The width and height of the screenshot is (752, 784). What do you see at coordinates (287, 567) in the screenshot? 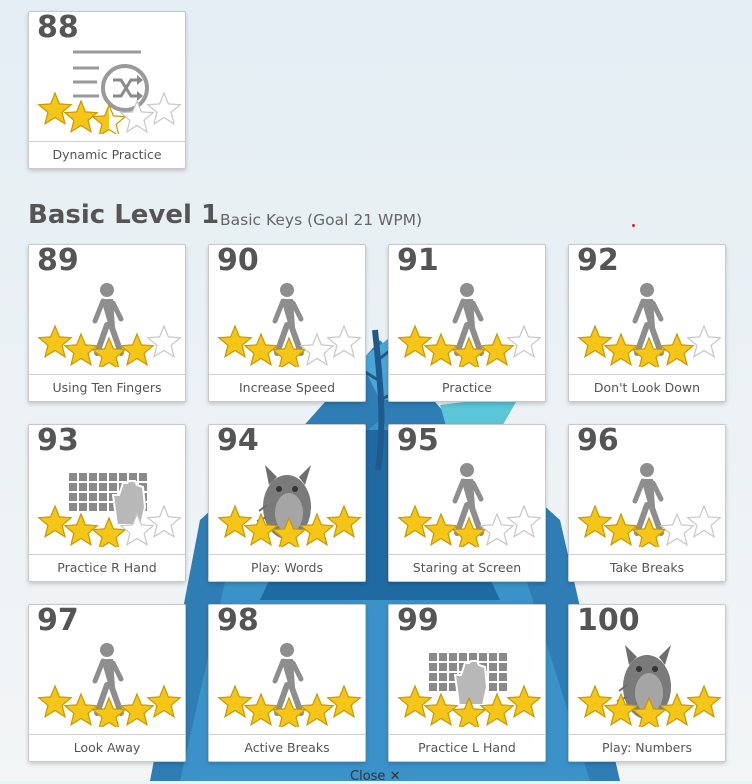
I see `lesson-title: Play: Words` at bounding box center [287, 567].